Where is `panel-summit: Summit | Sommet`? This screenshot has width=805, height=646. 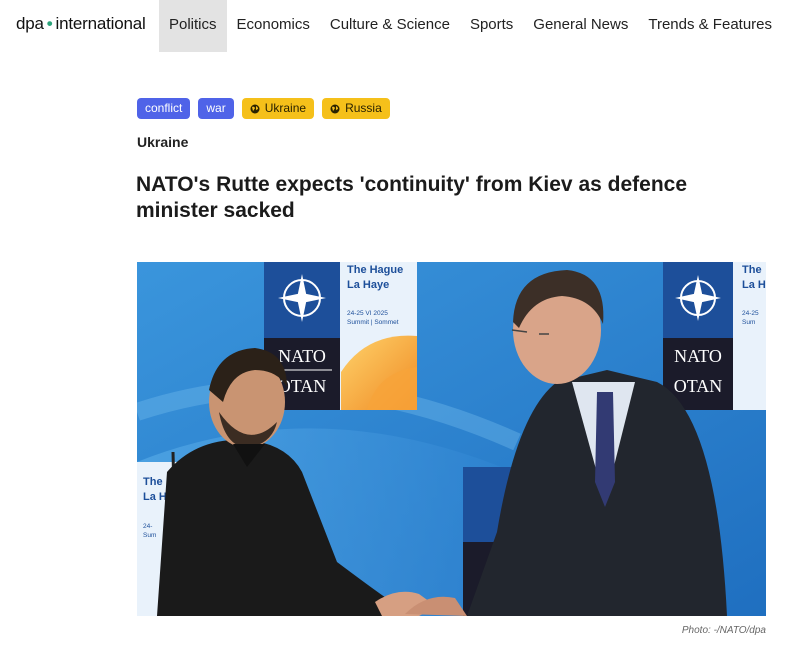 panel-summit: Summit | Sommet is located at coordinates (373, 322).